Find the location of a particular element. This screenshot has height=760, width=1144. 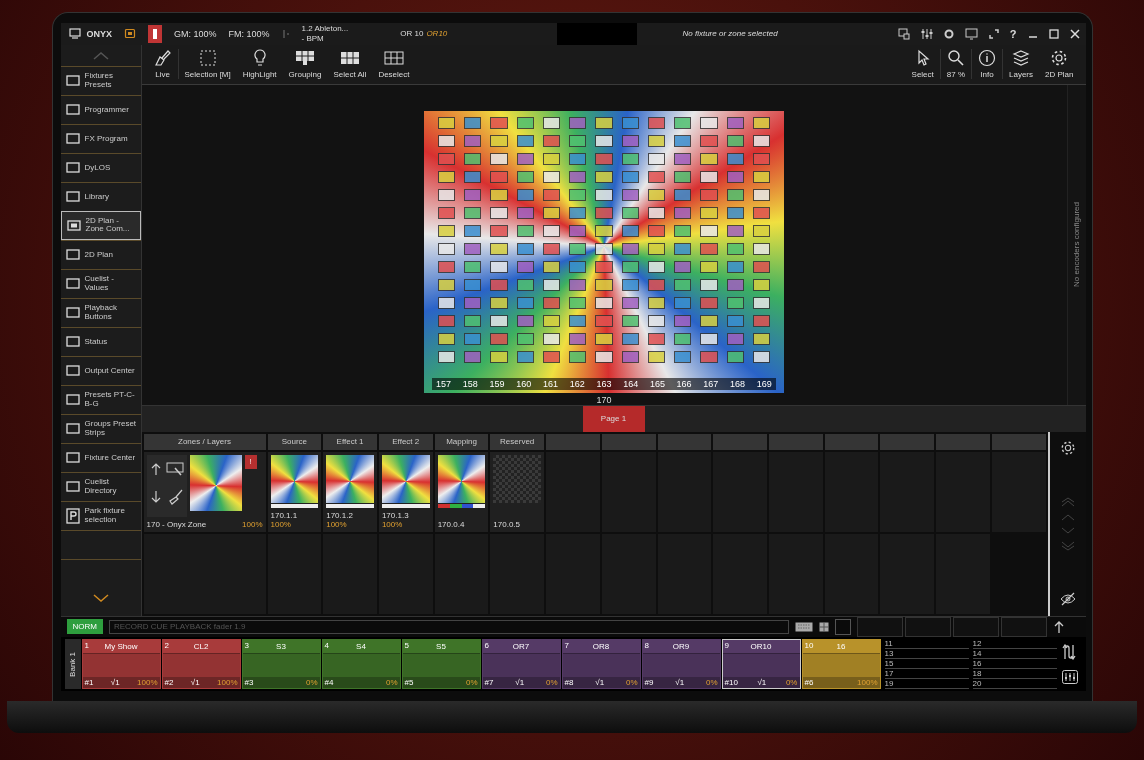

active-cuelist: OR10 is located at coordinates (437, 34).